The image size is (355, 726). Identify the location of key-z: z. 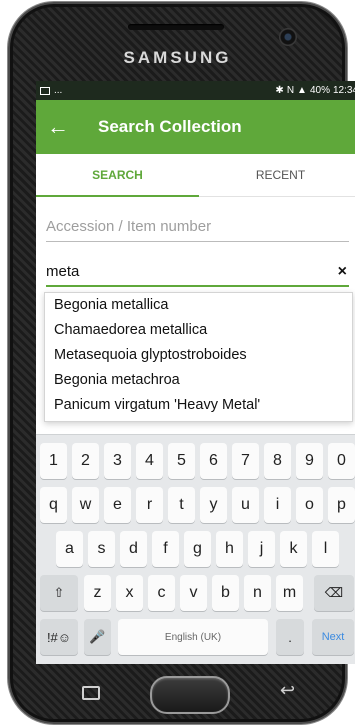
(97, 593).